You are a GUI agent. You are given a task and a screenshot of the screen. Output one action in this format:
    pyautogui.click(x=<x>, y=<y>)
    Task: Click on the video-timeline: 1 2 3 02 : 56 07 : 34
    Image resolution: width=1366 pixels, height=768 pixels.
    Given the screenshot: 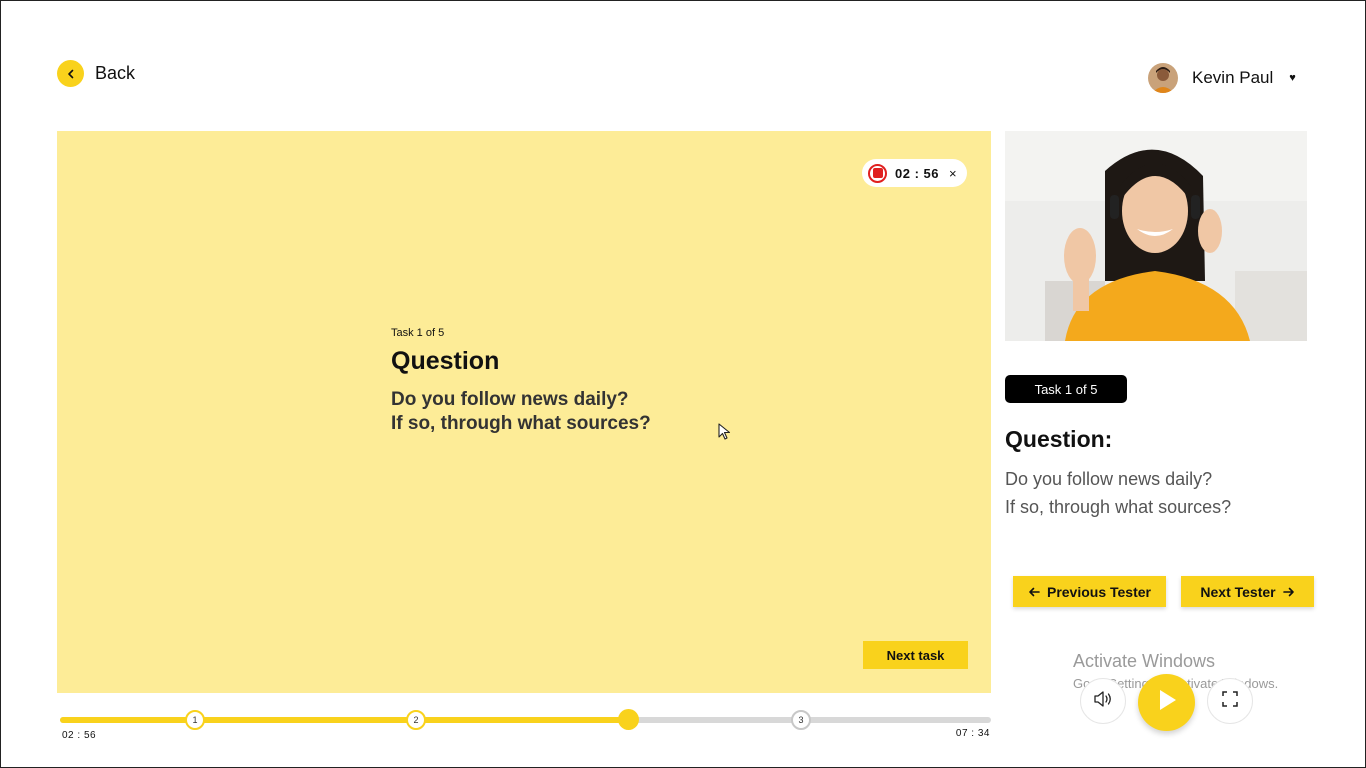 What is the action you would take?
    pyautogui.click(x=525, y=729)
    